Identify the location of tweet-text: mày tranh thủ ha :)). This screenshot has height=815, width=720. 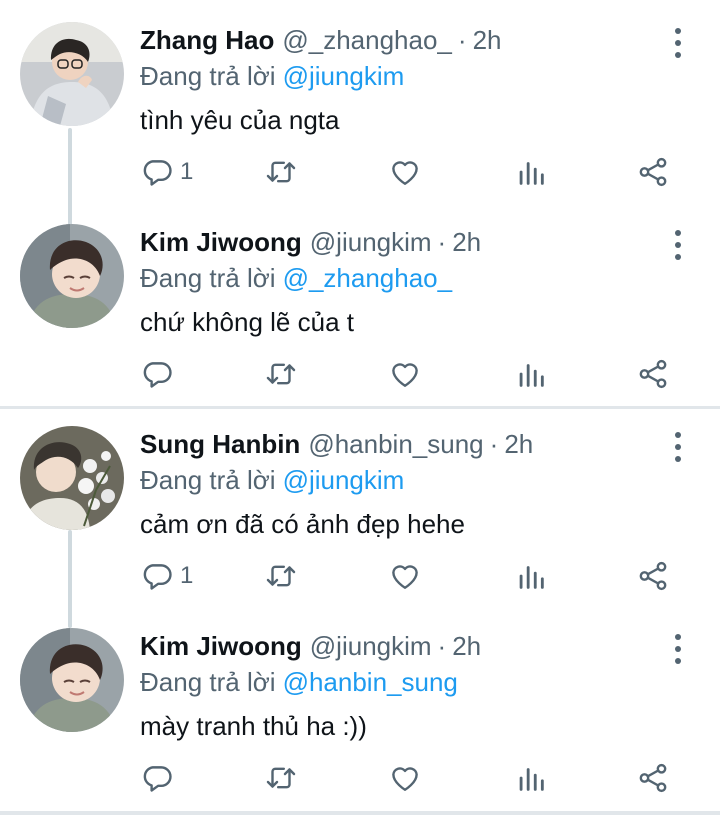
(253, 726).